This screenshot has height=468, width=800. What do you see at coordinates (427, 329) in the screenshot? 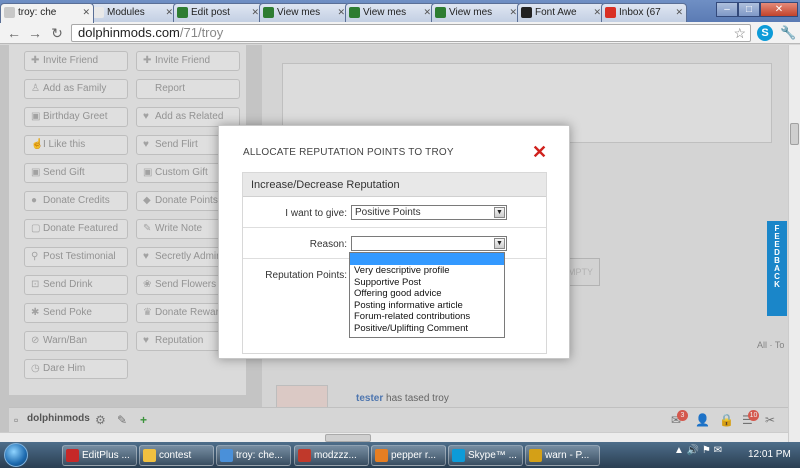
I see `reason-option: Positive/Uplifting Comment` at bounding box center [427, 329].